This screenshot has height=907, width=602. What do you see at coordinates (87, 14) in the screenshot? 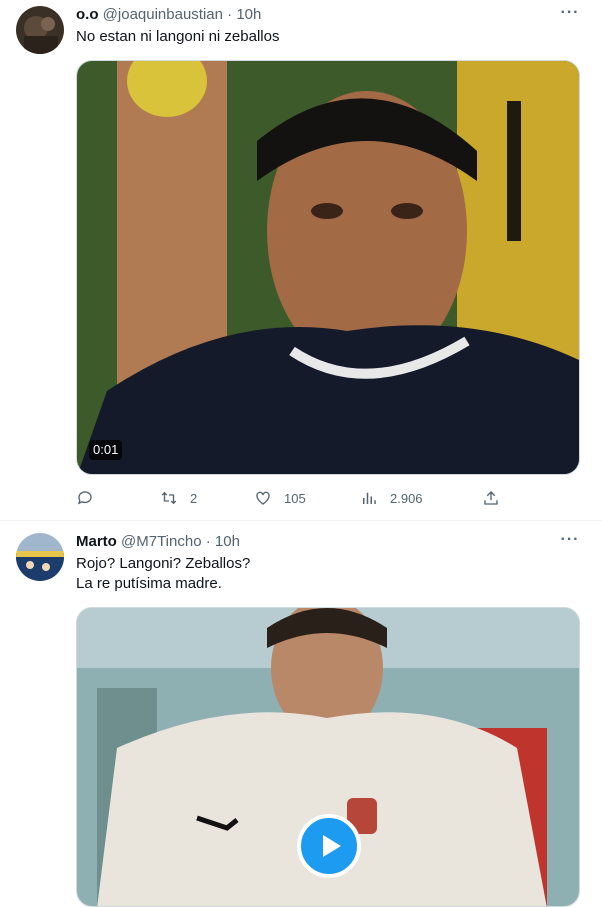
I see `display-name: o.o` at bounding box center [87, 14].